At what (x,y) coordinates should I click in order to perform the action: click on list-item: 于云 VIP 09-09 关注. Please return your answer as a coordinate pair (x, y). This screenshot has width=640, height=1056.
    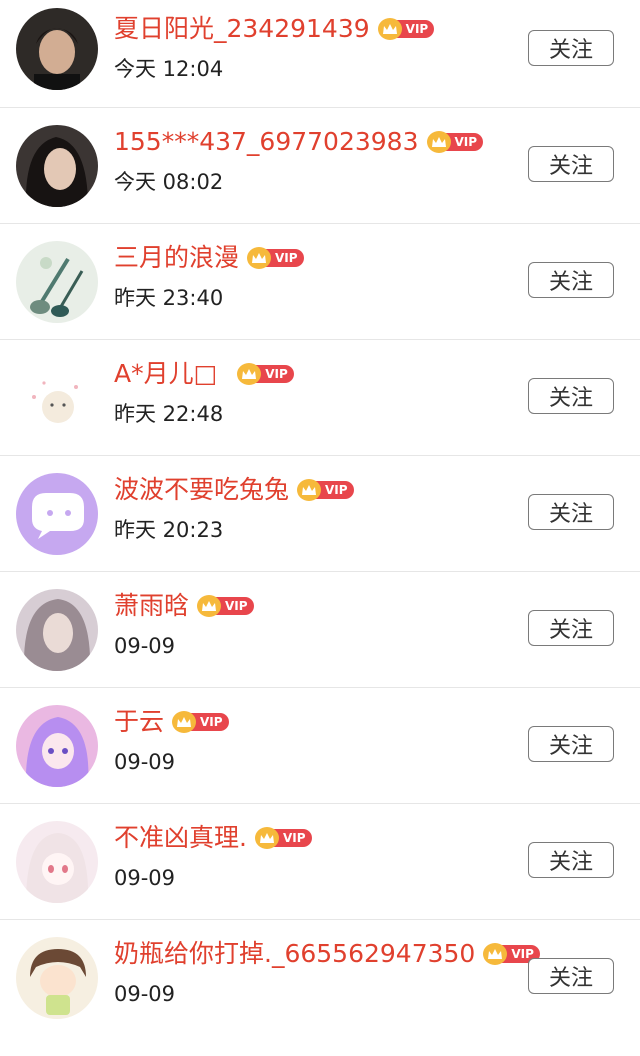
    Looking at the image, I should click on (320, 746).